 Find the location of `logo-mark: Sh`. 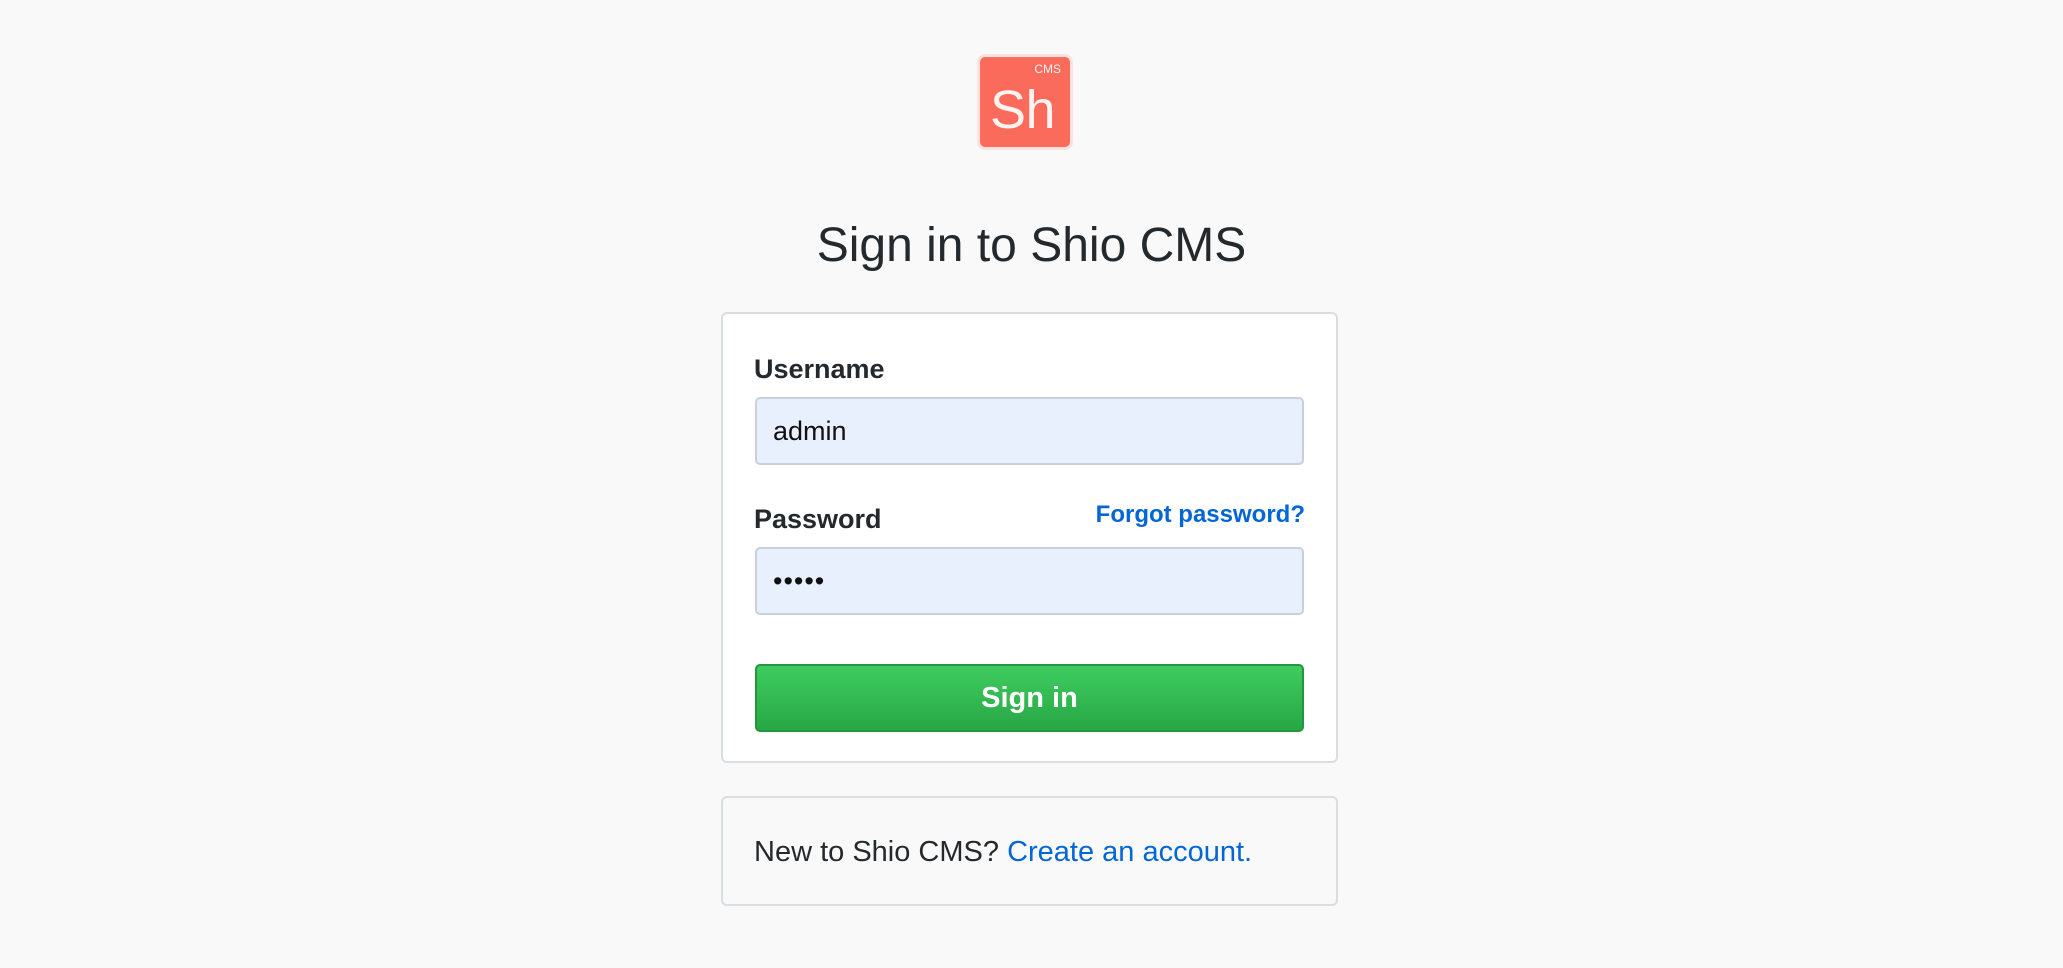

logo-mark: Sh is located at coordinates (1023, 110).